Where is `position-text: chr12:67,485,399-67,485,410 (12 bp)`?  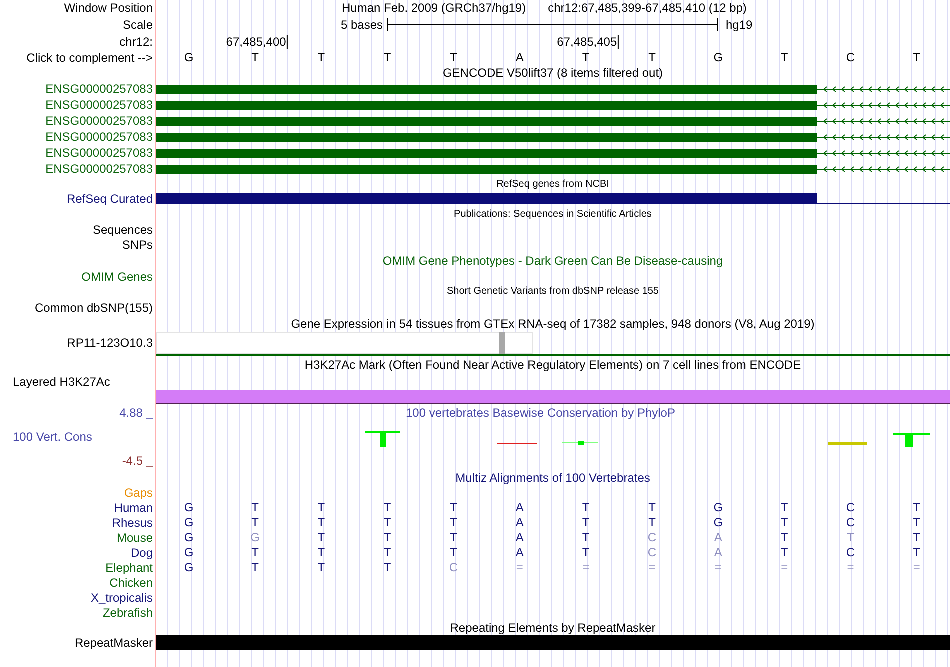
position-text: chr12:67,485,399-67,485,410 (12 bp) is located at coordinates (647, 8).